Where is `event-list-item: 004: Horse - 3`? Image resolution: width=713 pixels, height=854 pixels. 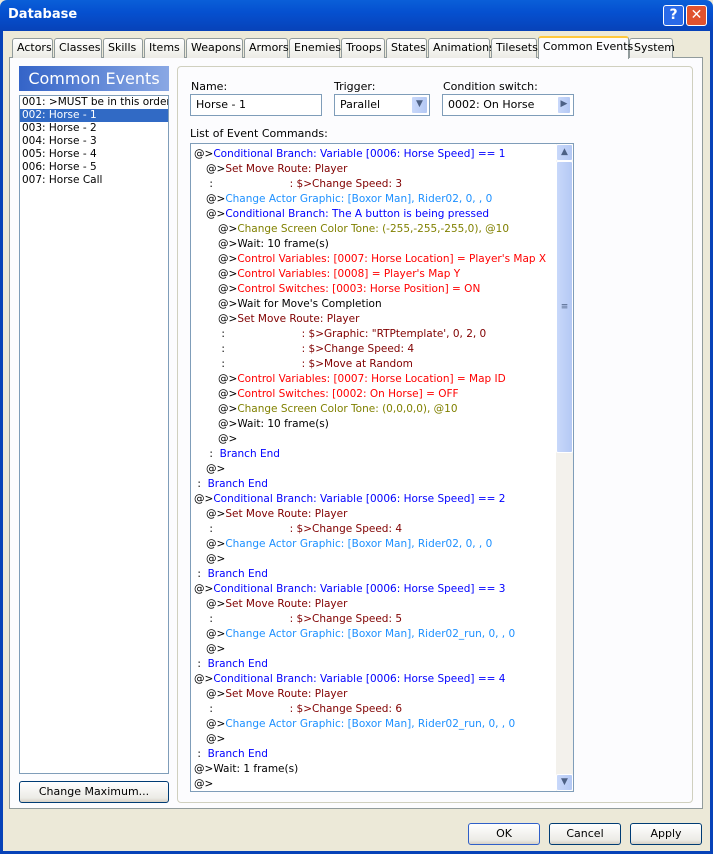
event-list-item: 004: Horse - 3 is located at coordinates (94, 141).